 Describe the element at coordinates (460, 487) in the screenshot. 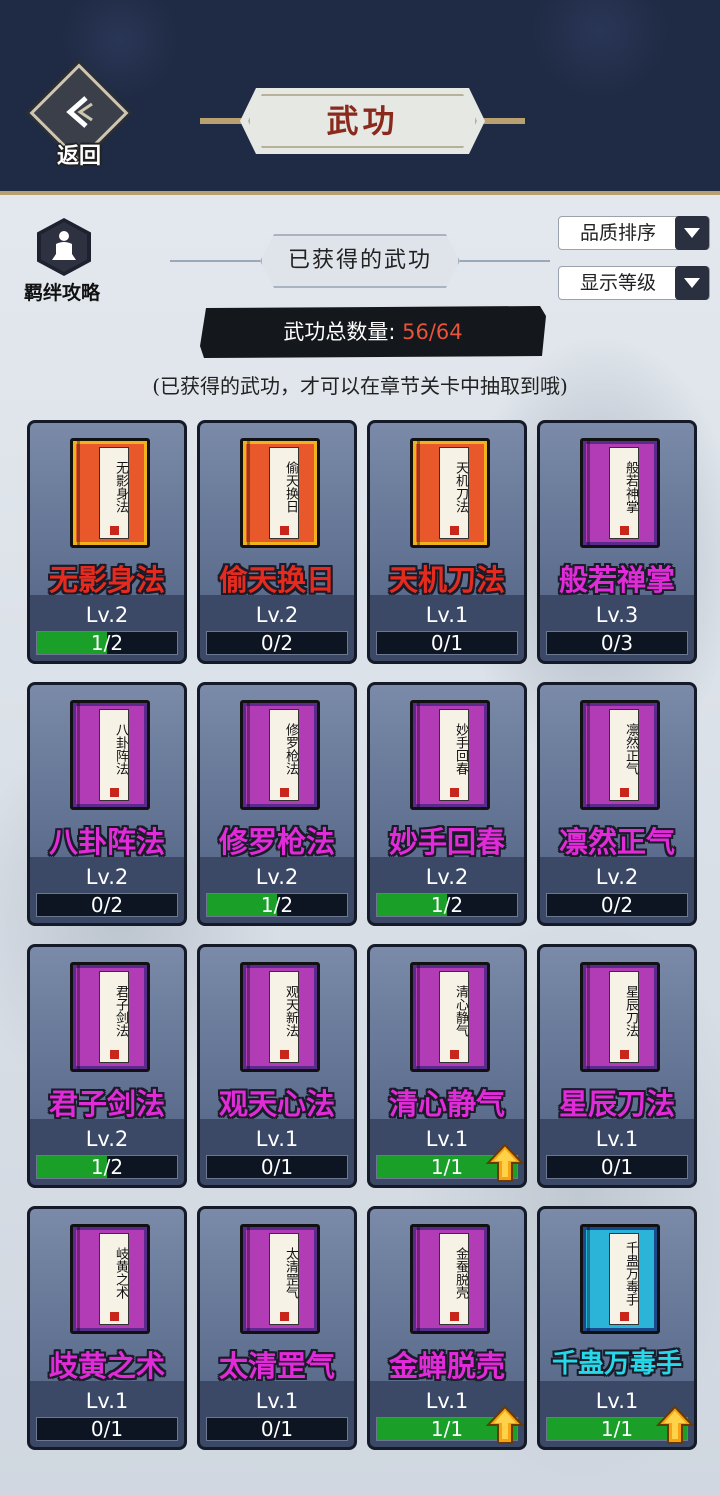

I see `book-cover-text: 天机刀法` at that location.